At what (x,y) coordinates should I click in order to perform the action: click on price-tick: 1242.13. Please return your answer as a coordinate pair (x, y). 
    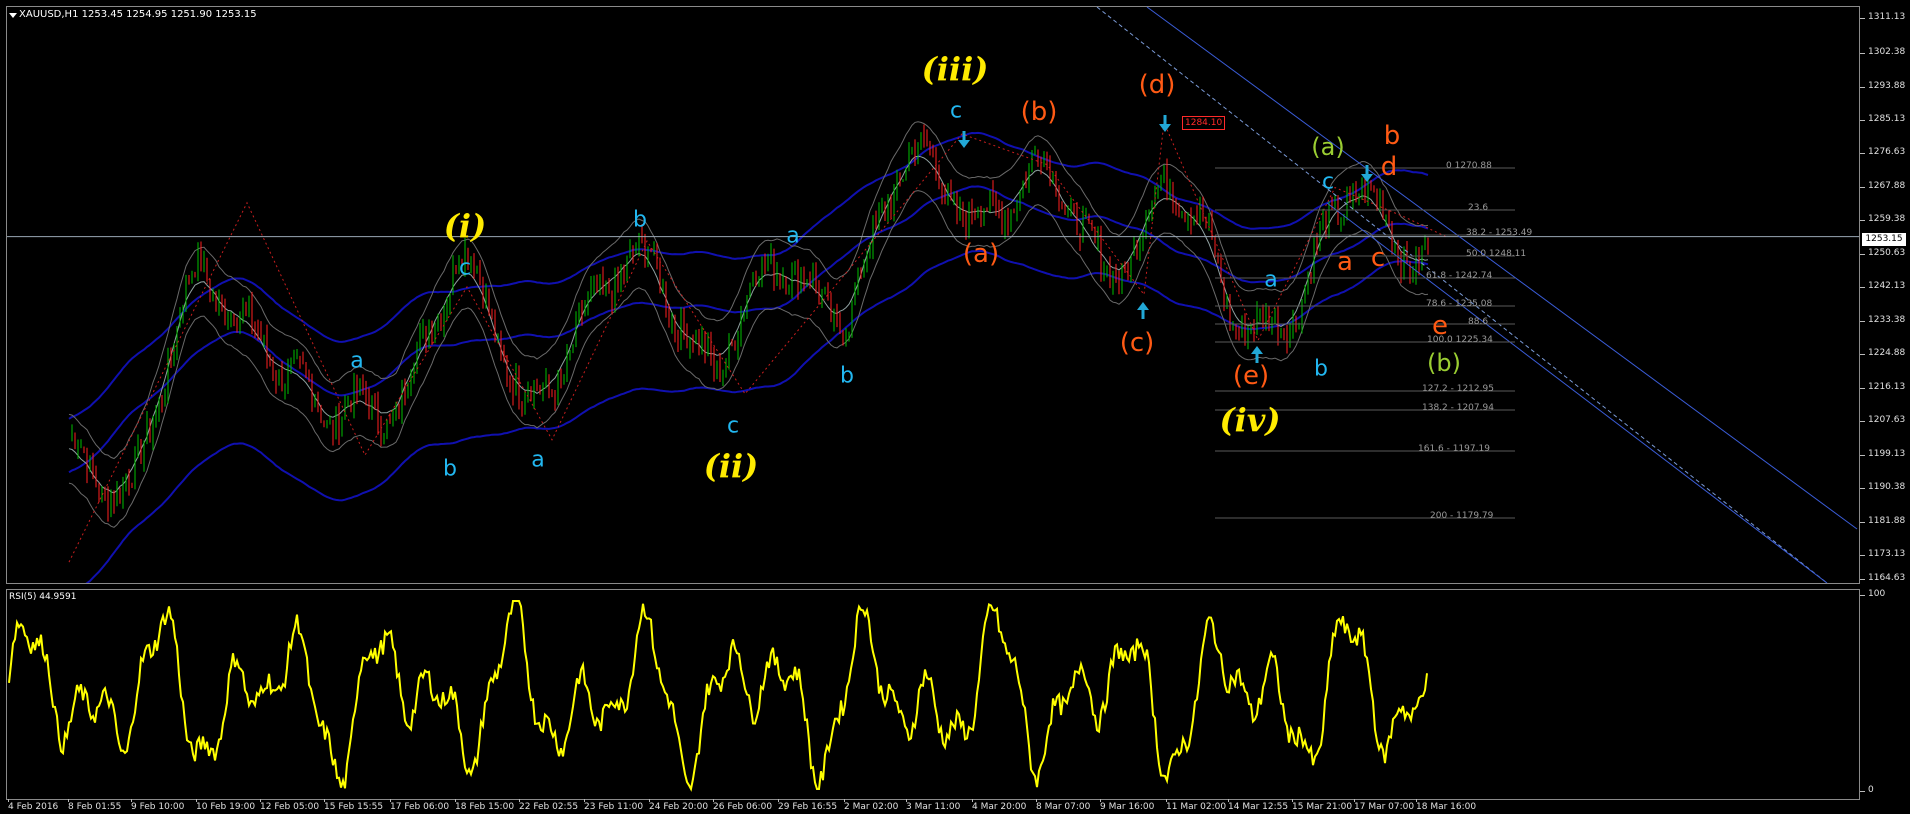
    Looking at the image, I should click on (1882, 286).